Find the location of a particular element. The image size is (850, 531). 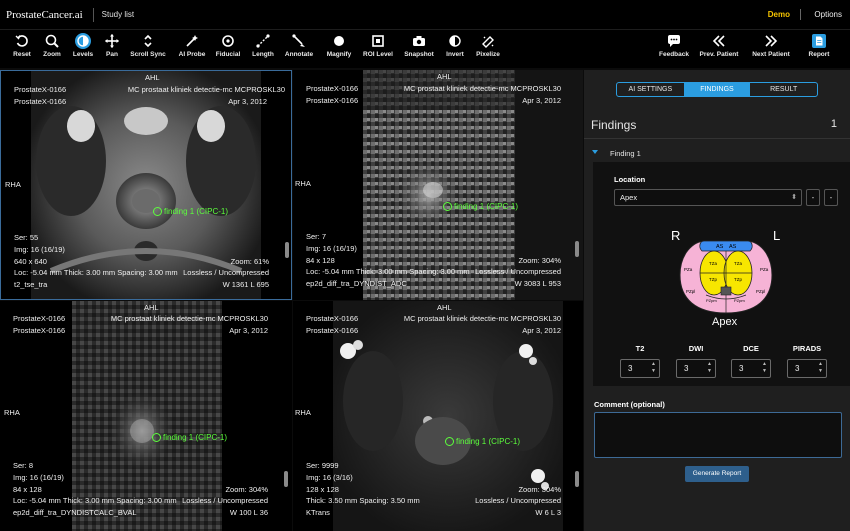

series-number: Ser: 7 is located at coordinates (316, 236).